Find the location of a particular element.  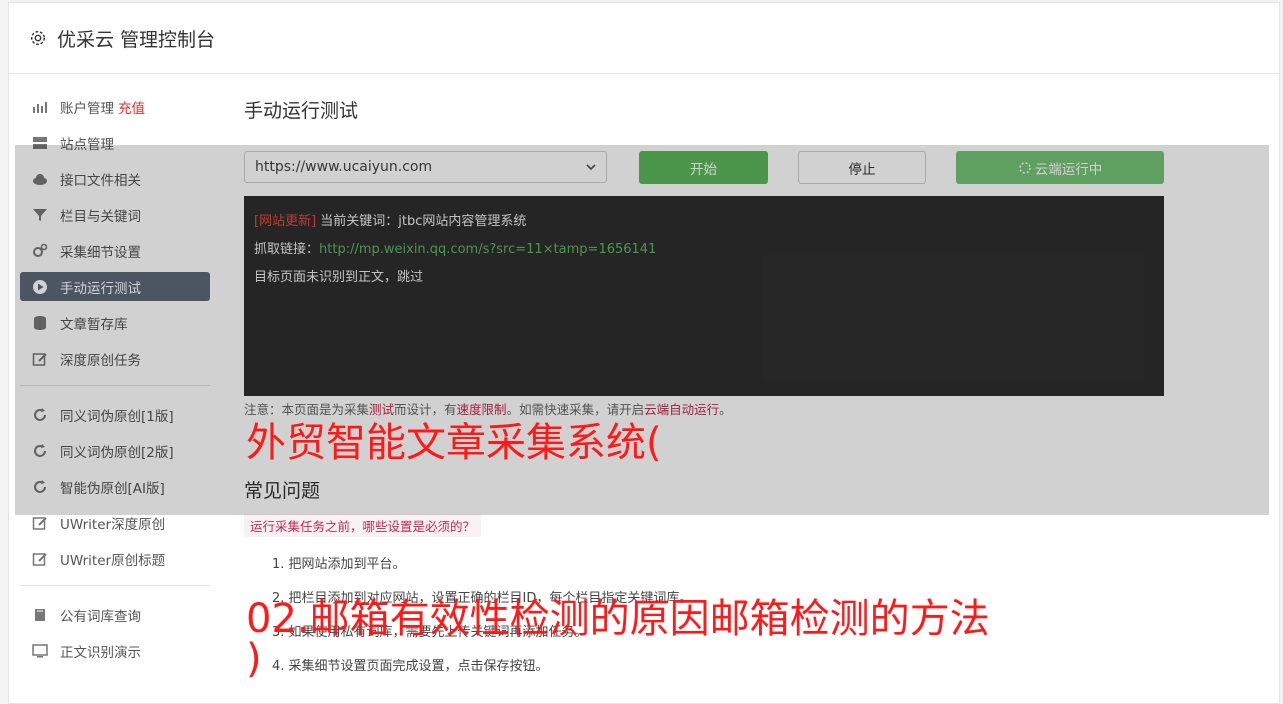

sidebar-item-label: 账户管理 is located at coordinates (87, 108).